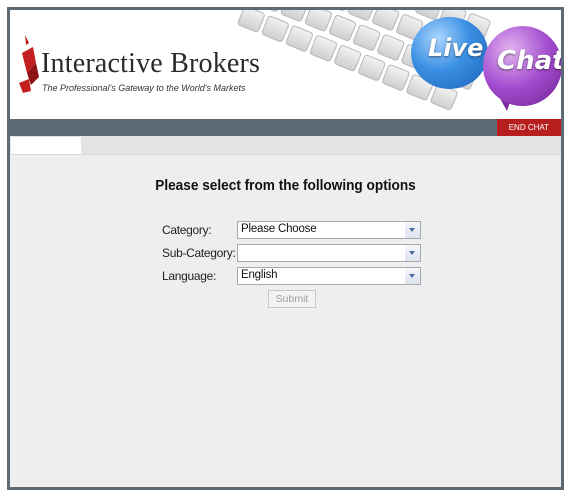  What do you see at coordinates (285, 127) in the screenshot?
I see `nav-bar: END CHAT` at bounding box center [285, 127].